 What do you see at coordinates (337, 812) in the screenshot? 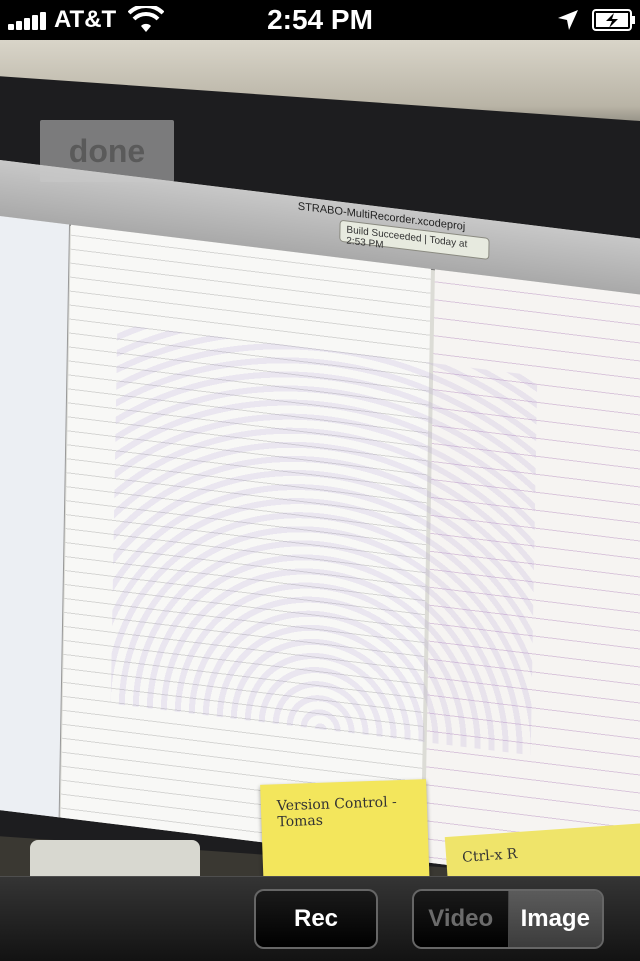
I see `sticky-note-text: Version Control - Tomas` at bounding box center [337, 812].